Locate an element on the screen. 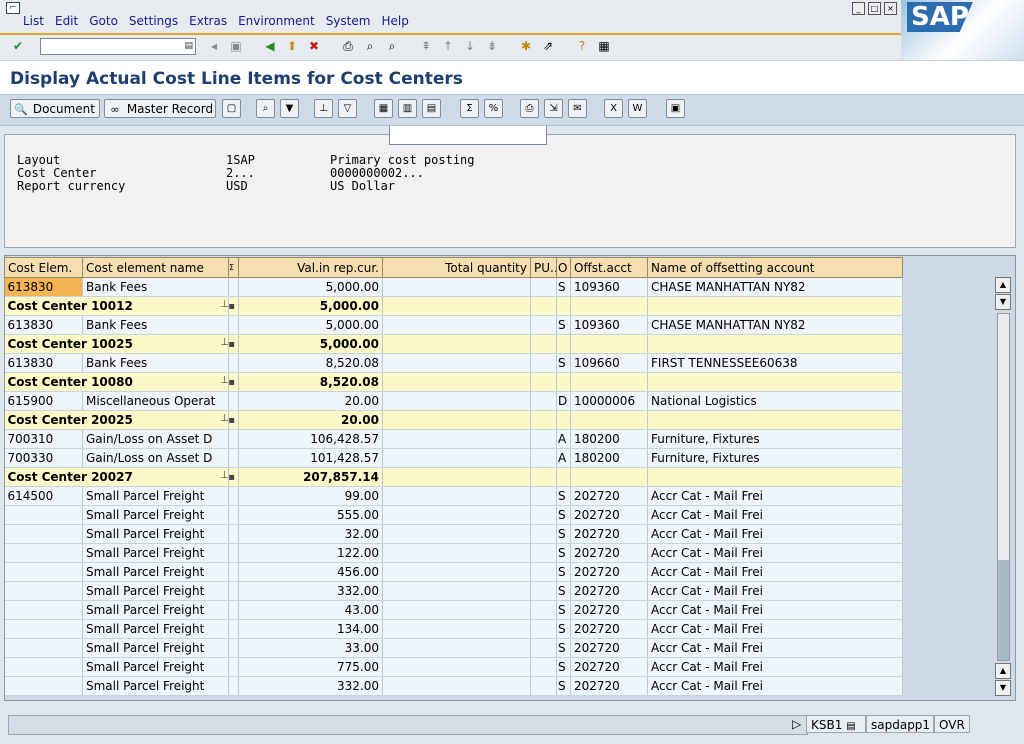  window-menu-icon: ⌐ is located at coordinates (13, 8).